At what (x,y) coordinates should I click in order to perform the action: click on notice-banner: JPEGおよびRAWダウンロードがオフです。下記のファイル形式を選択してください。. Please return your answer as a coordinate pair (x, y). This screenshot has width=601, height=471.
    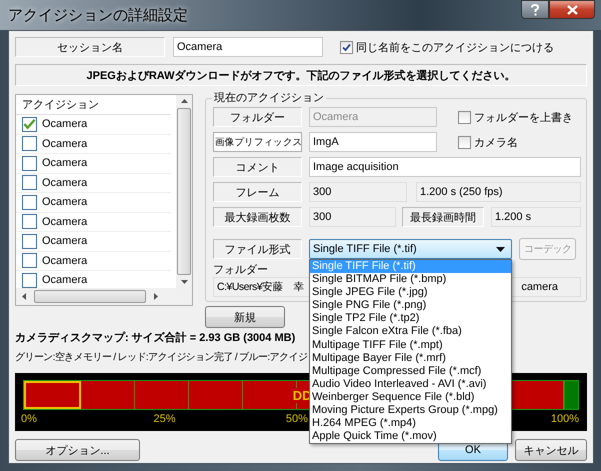
    Looking at the image, I should click on (301, 75).